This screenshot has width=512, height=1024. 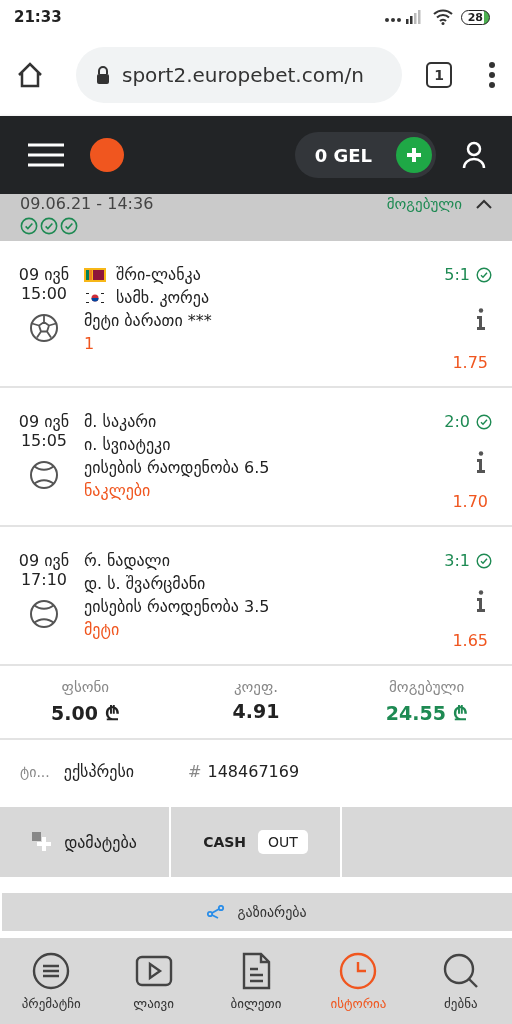 What do you see at coordinates (42, 842) in the screenshot?
I see `add-icon` at bounding box center [42, 842].